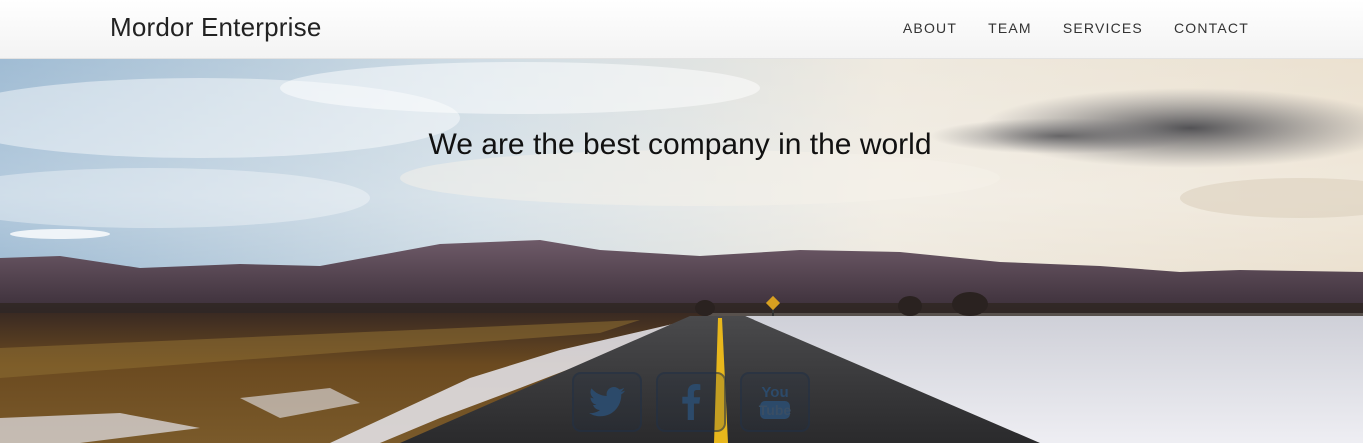 The width and height of the screenshot is (1363, 443). Describe the element at coordinates (1103, 28) in the screenshot. I see `nav-link-services: SERVICES` at that location.